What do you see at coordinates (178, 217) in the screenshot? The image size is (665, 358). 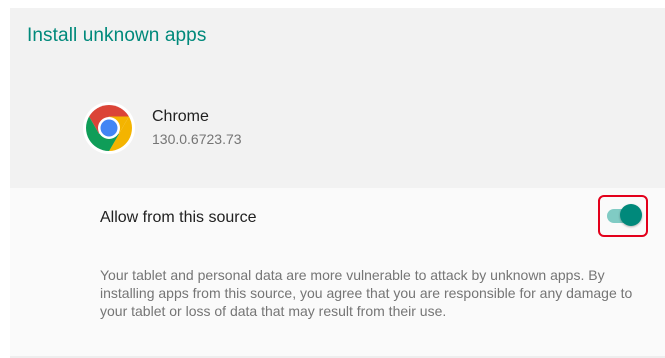 I see `allow-from-source-label: Allow from this source` at bounding box center [178, 217].